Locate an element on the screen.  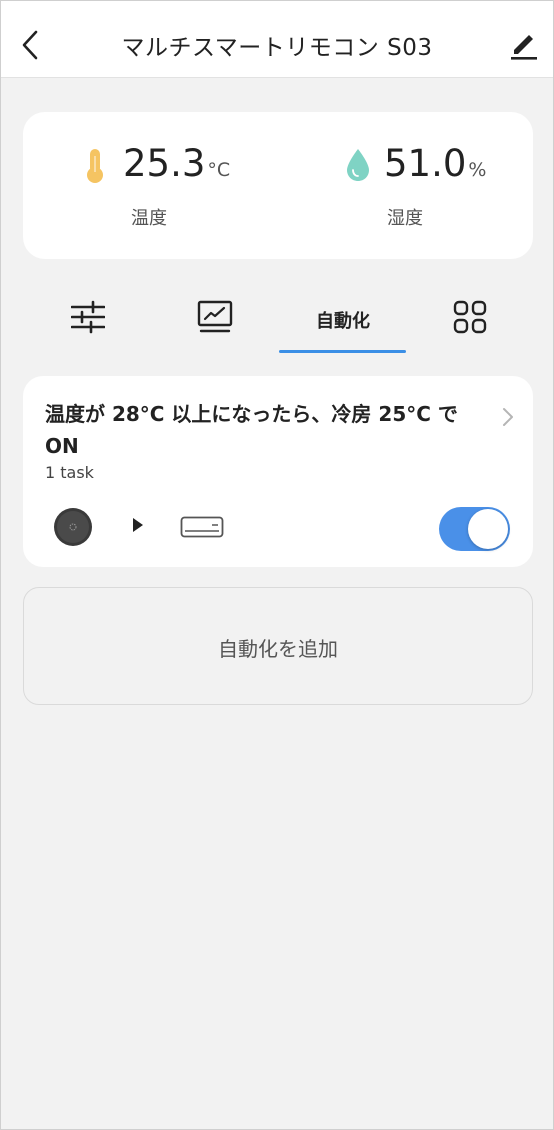
chevron-left-icon is located at coordinates (30, 45).